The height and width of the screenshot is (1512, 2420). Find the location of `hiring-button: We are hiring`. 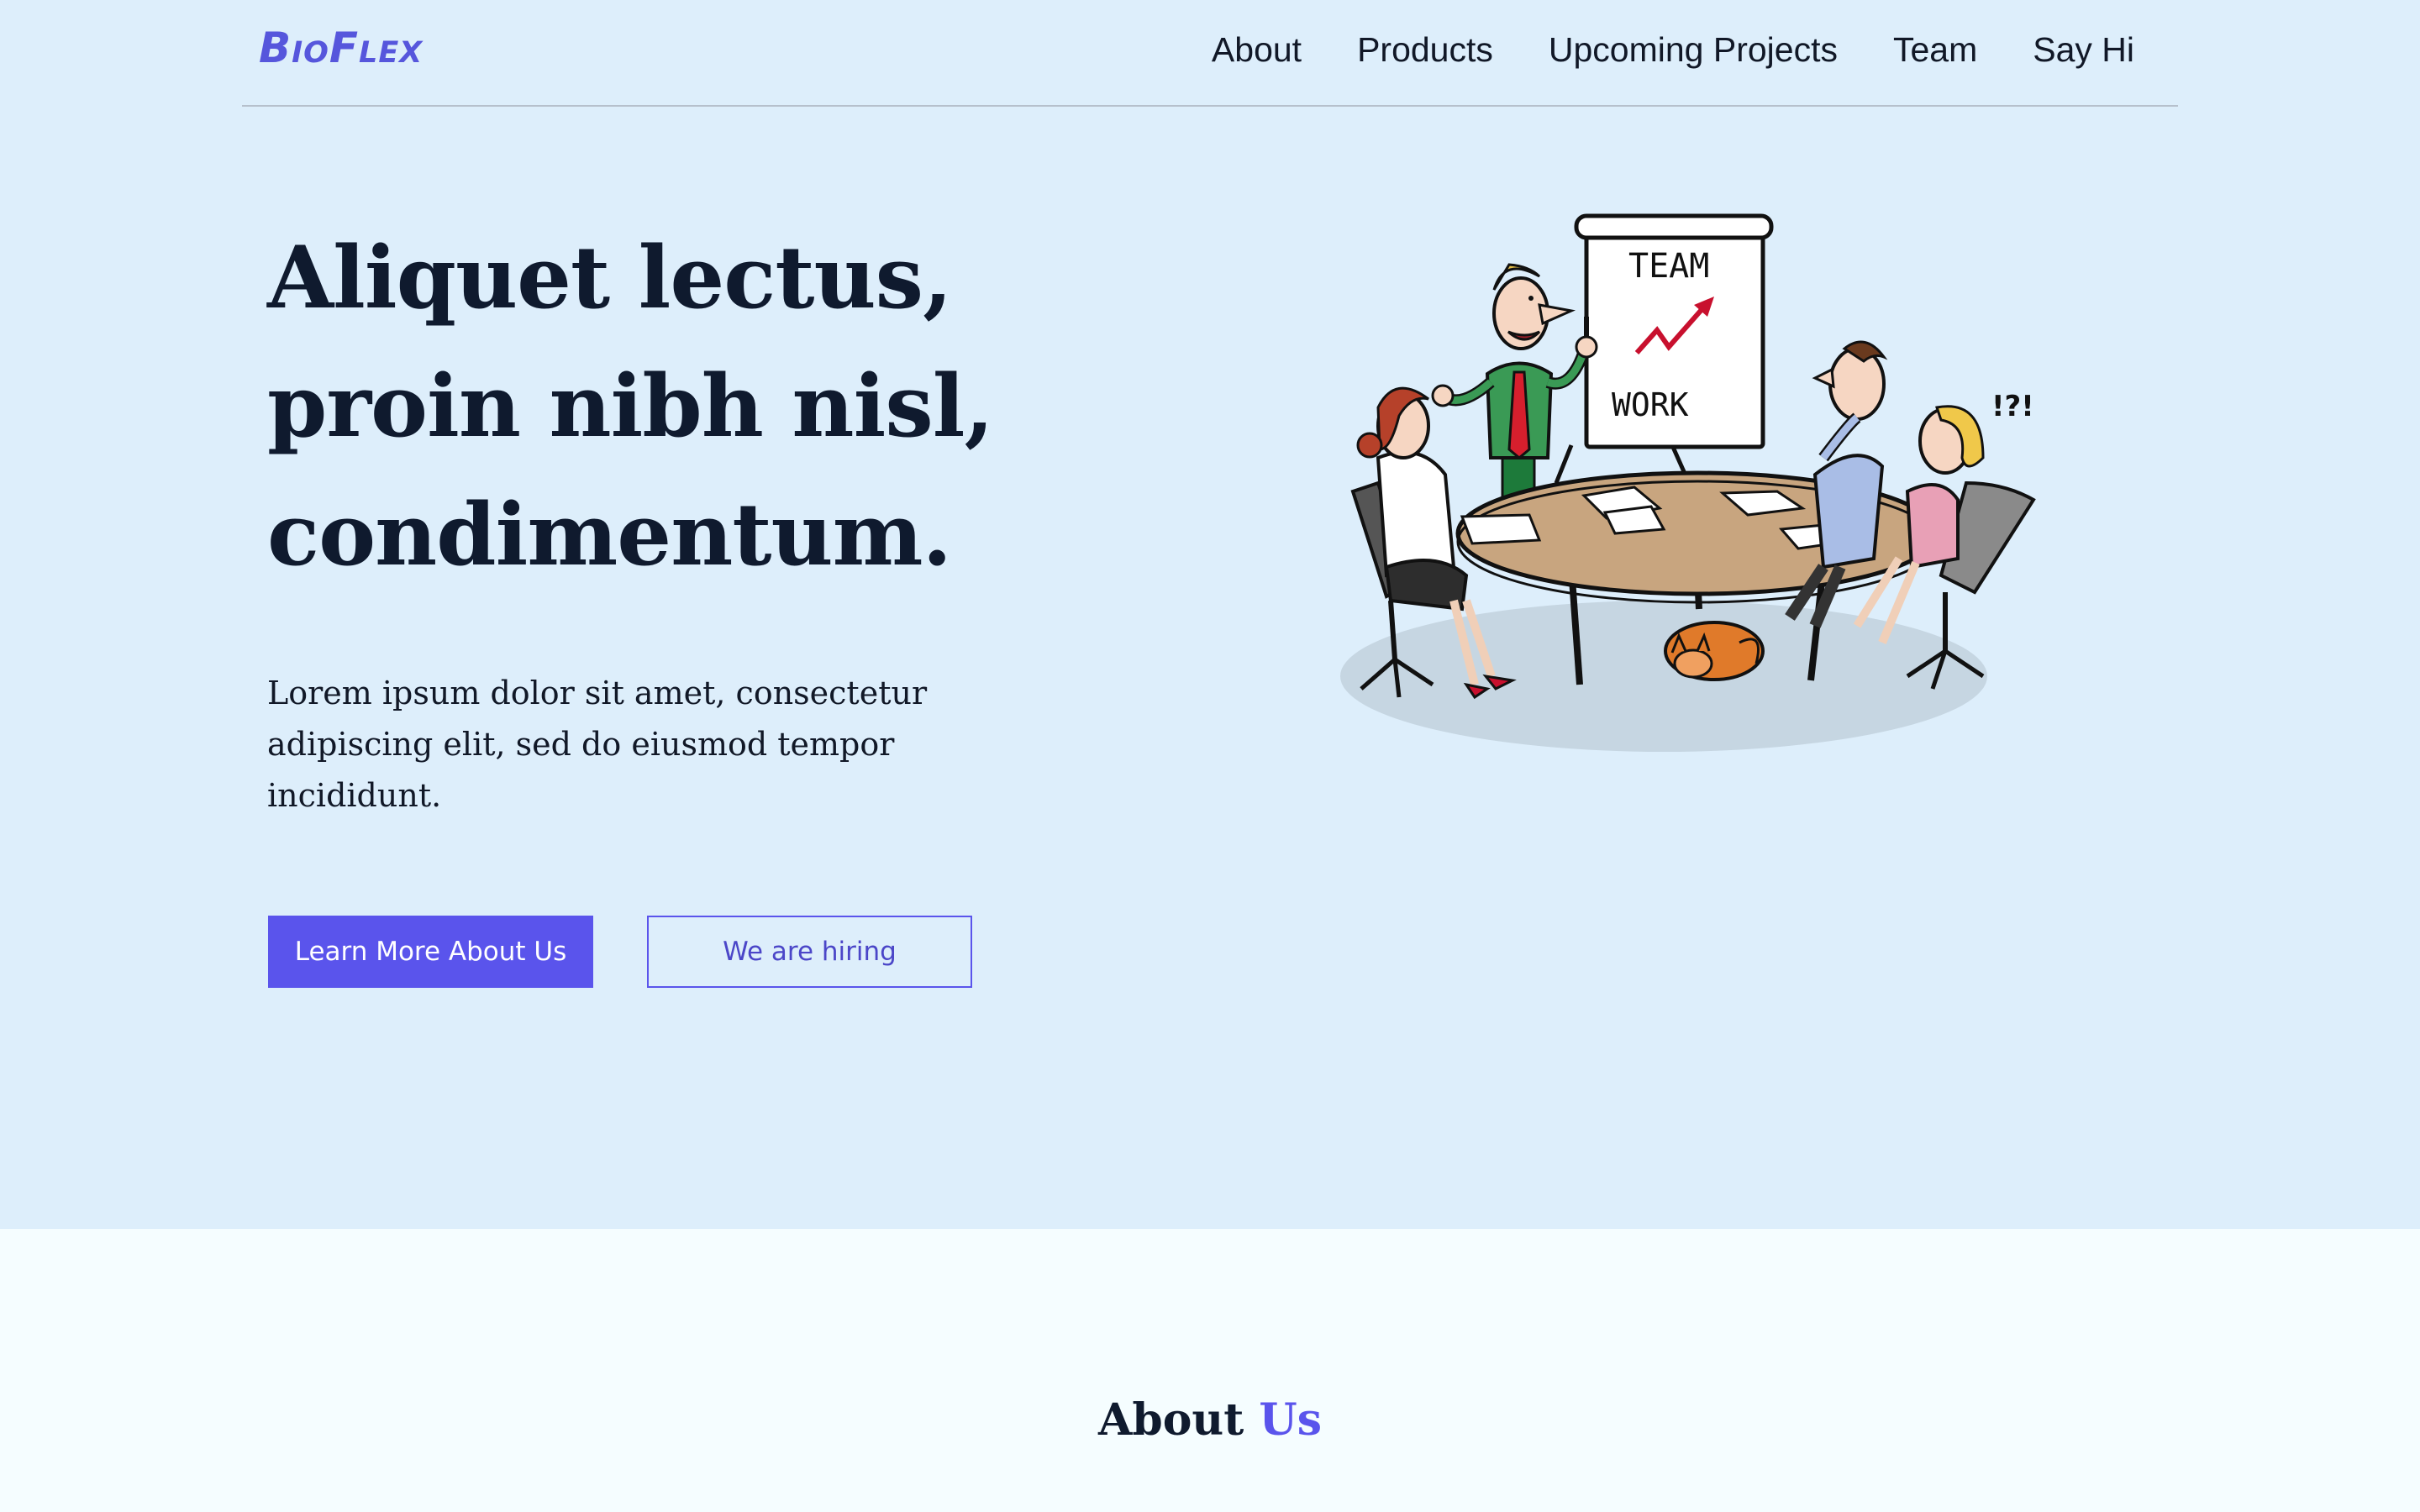

hiring-button: We are hiring is located at coordinates (810, 952).